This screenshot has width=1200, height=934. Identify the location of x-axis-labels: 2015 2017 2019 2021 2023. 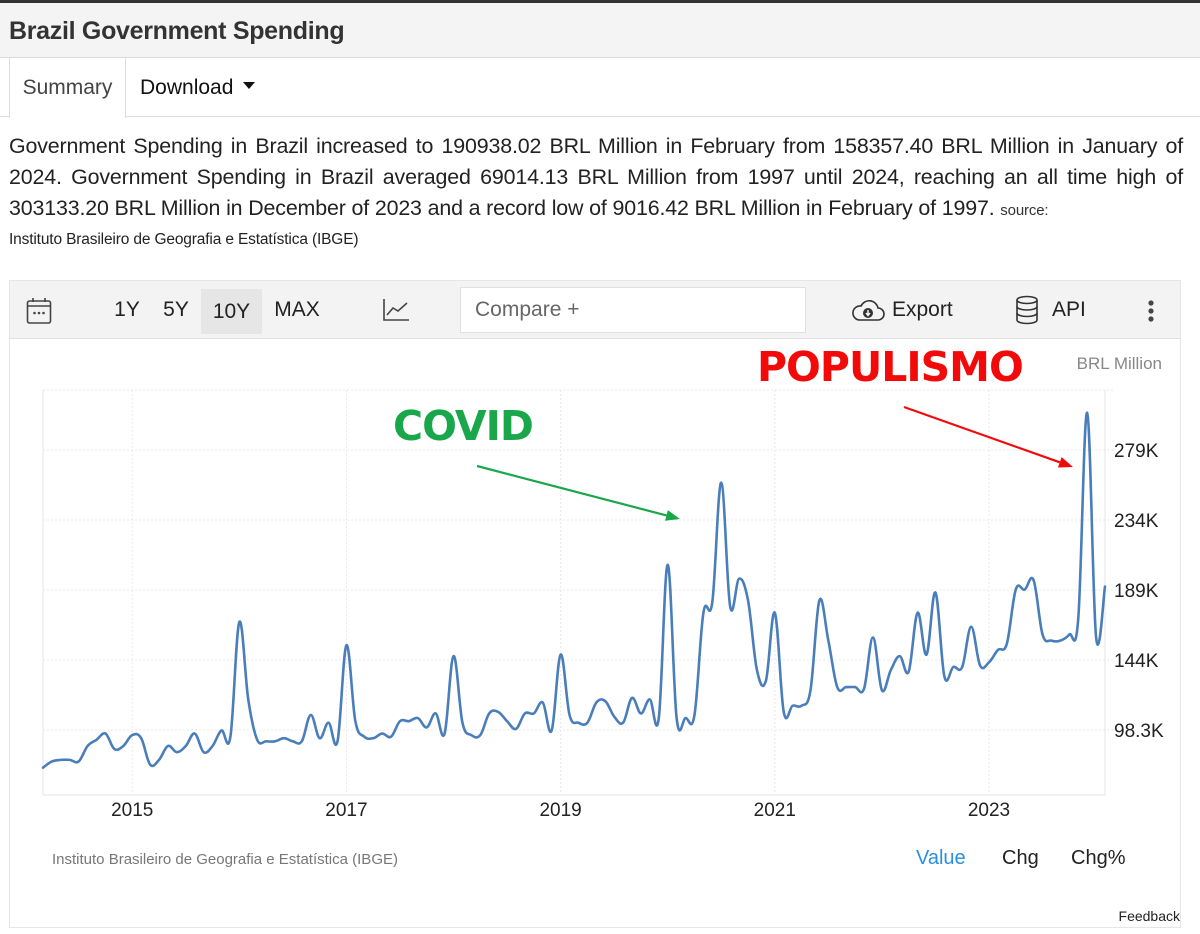
(560, 810).